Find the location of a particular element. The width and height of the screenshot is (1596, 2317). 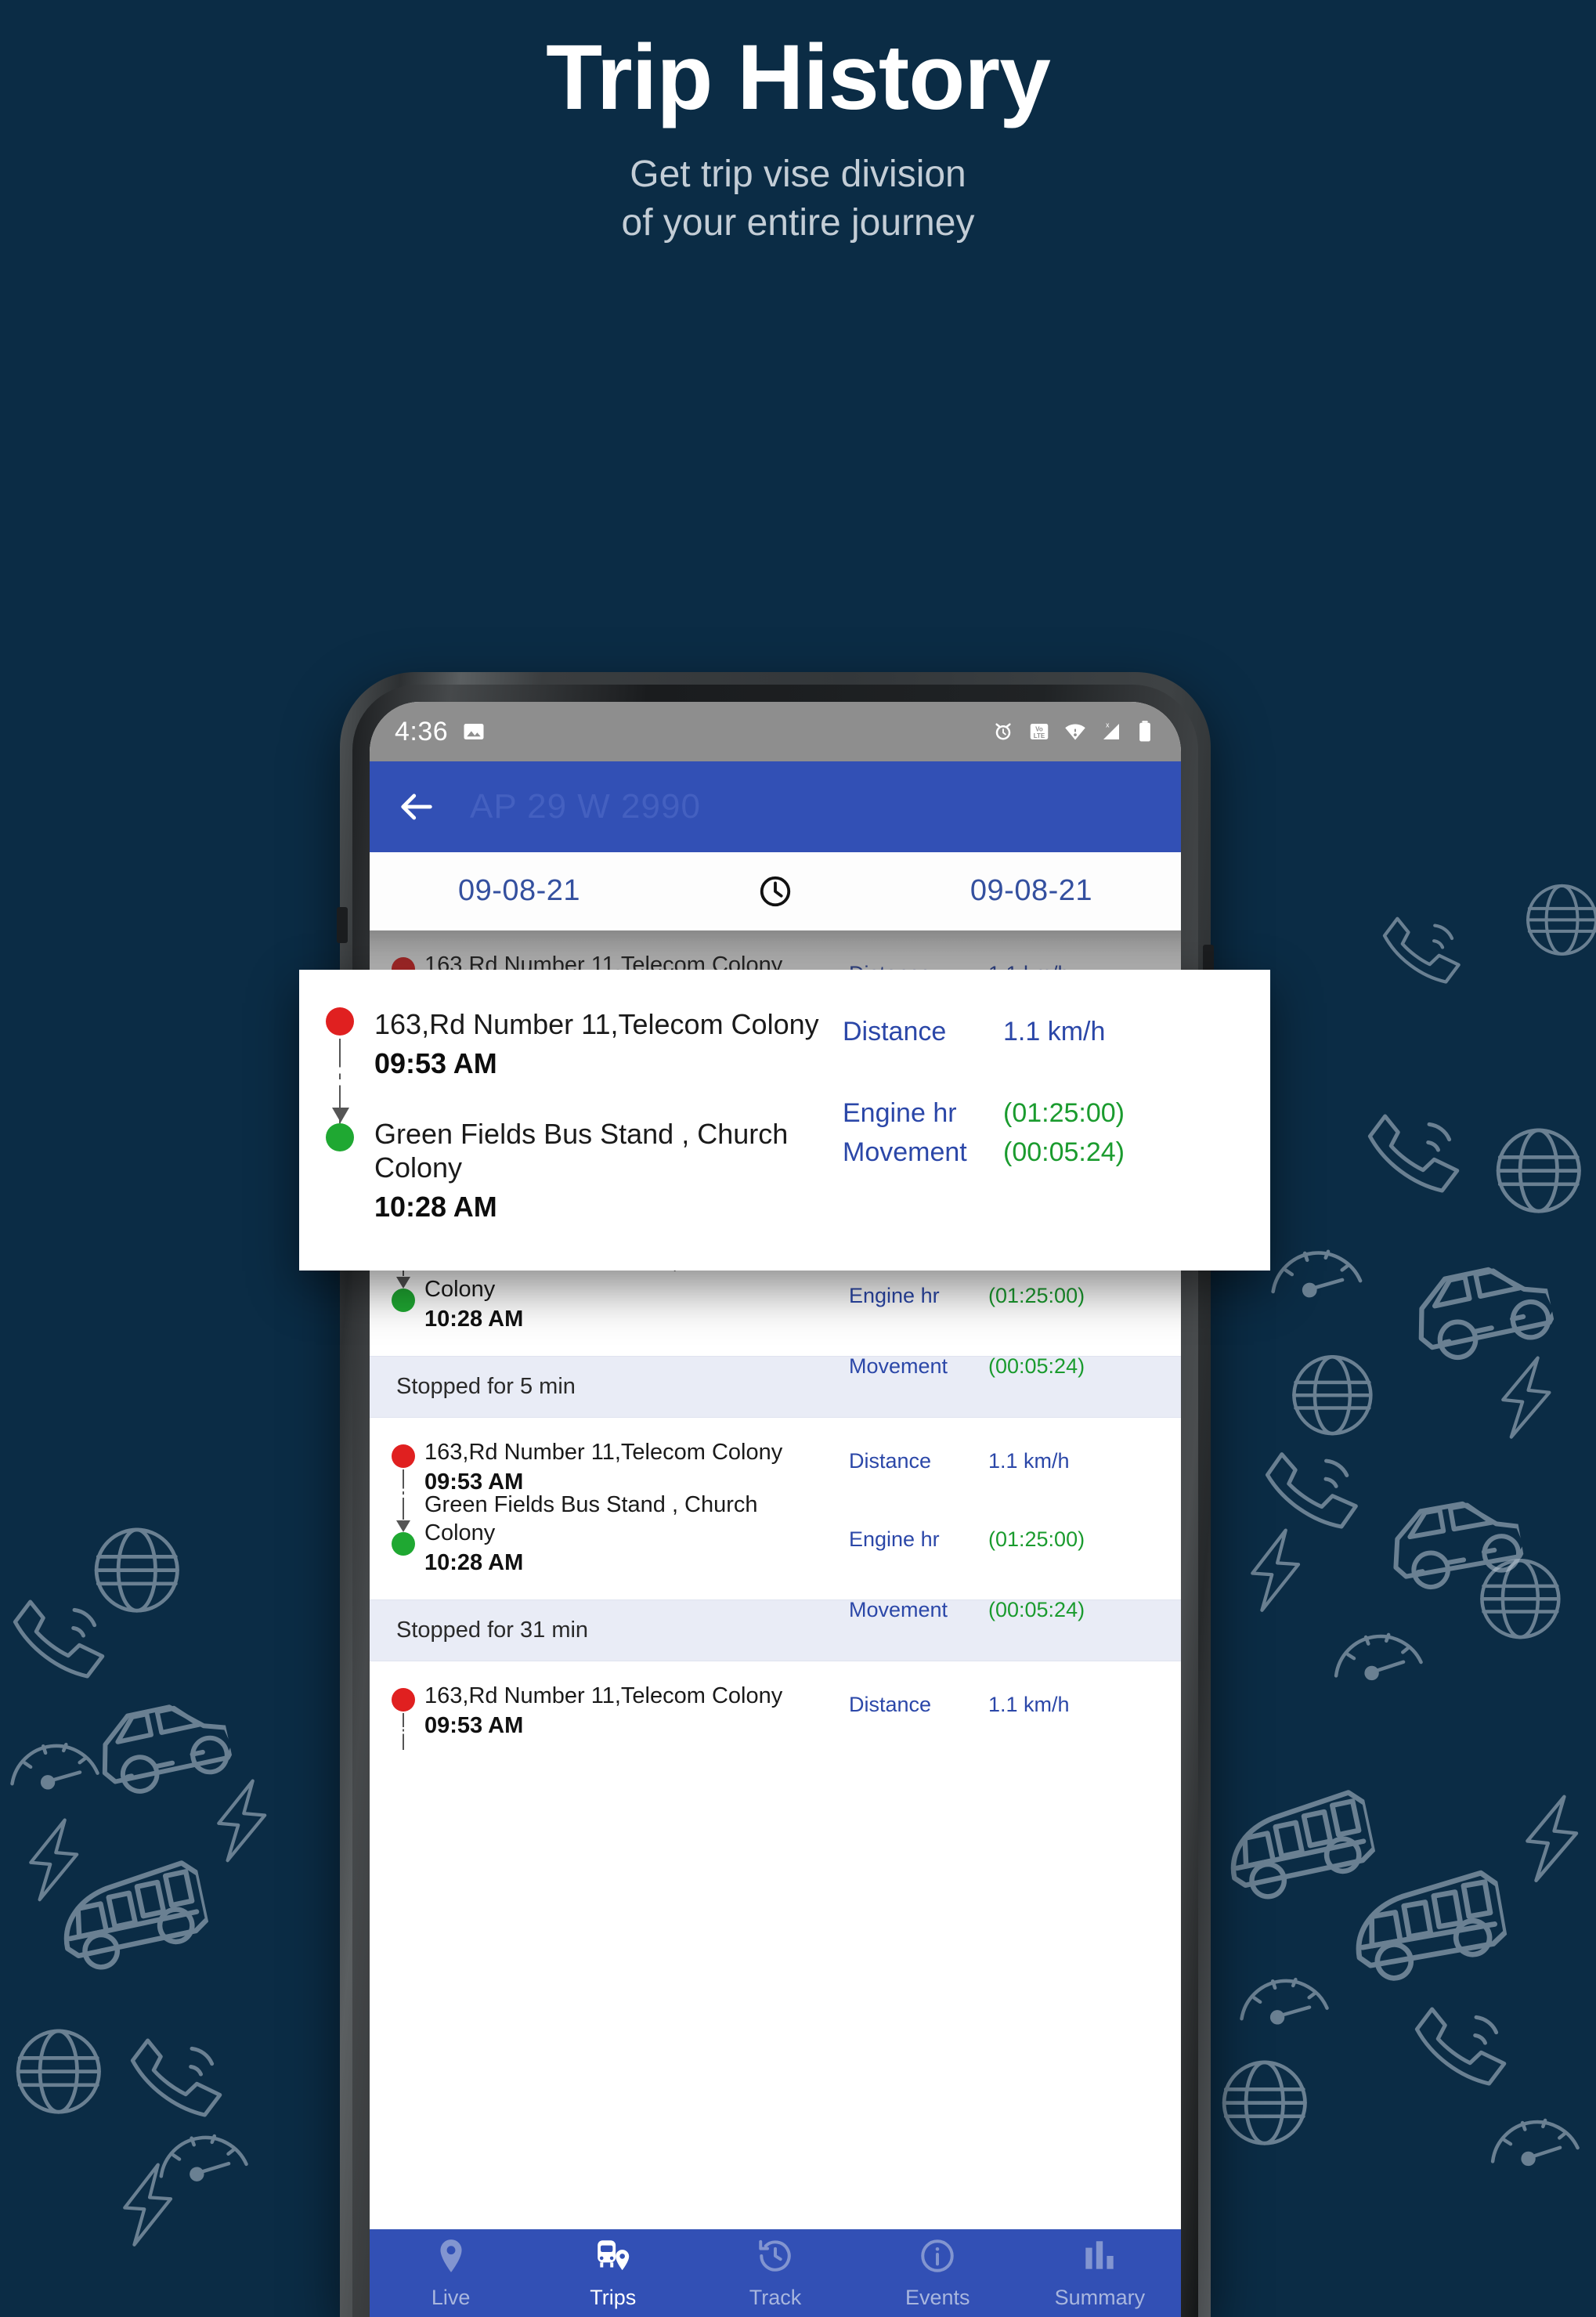

app-bar: AP 29 W 2990 is located at coordinates (775, 806).